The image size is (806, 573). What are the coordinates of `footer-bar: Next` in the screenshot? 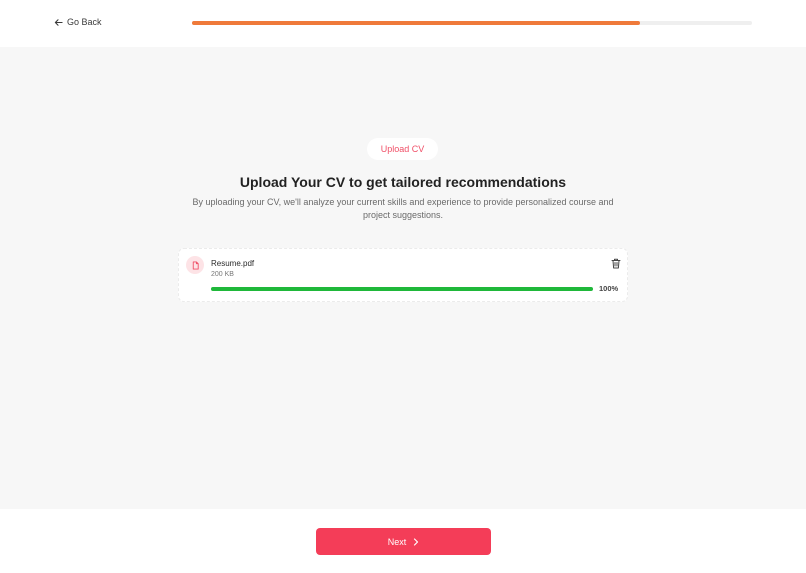 It's located at (403, 541).